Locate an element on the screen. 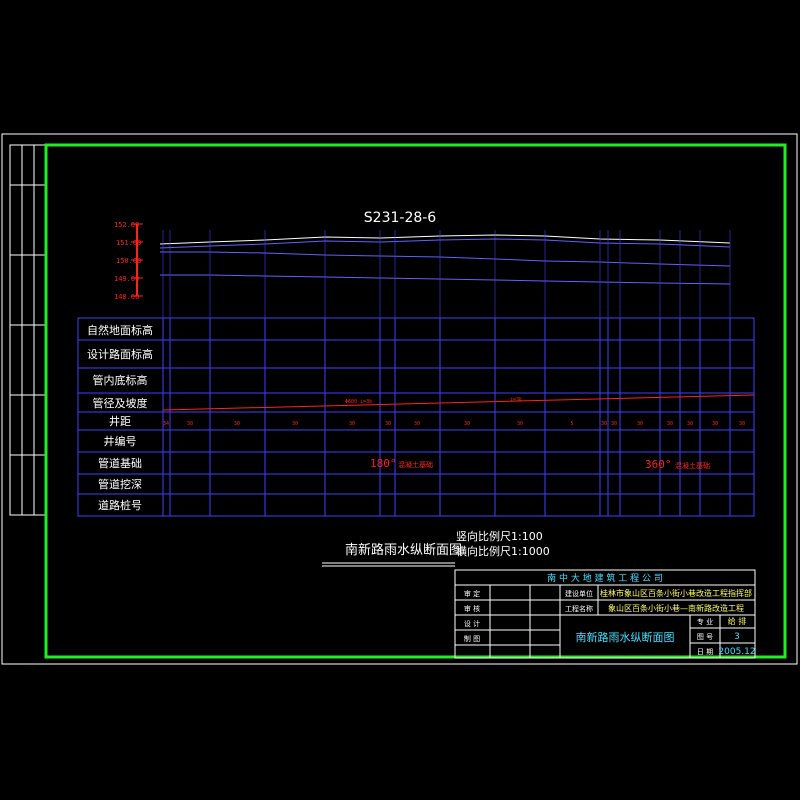 This screenshot has height=800, width=800. sheet-value: 3 is located at coordinates (737, 637).